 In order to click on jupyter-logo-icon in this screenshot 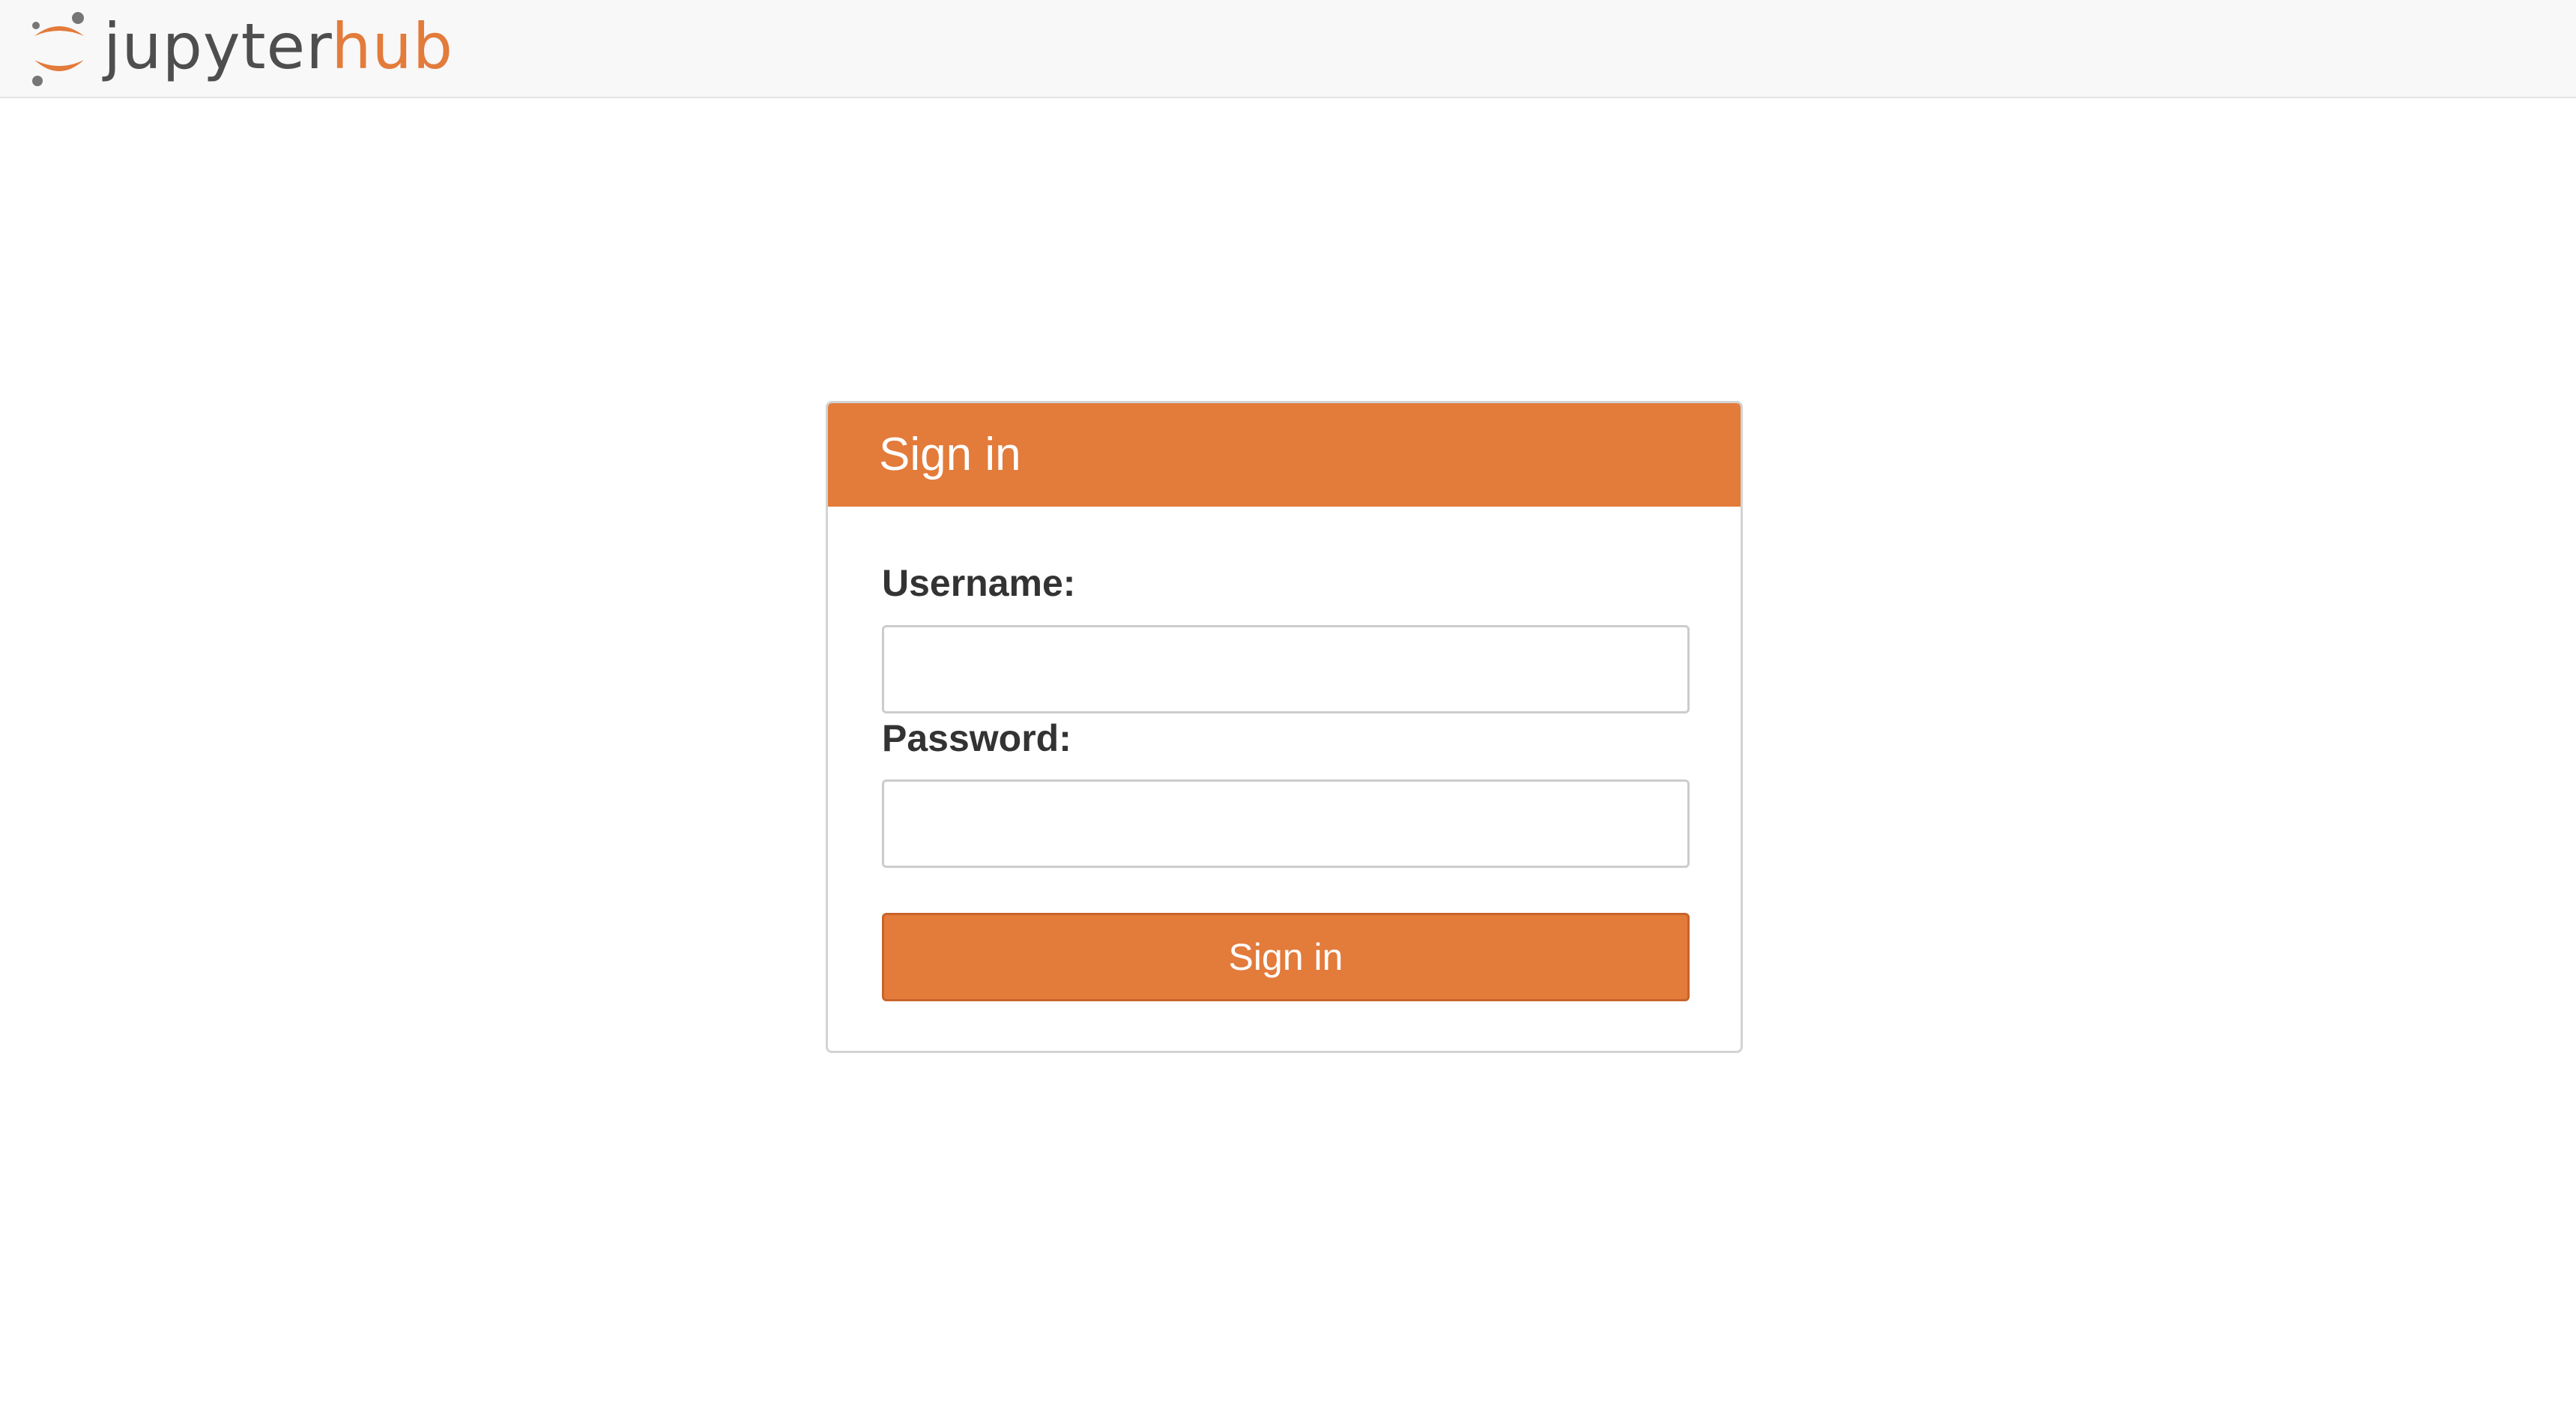, I will do `click(58, 49)`.